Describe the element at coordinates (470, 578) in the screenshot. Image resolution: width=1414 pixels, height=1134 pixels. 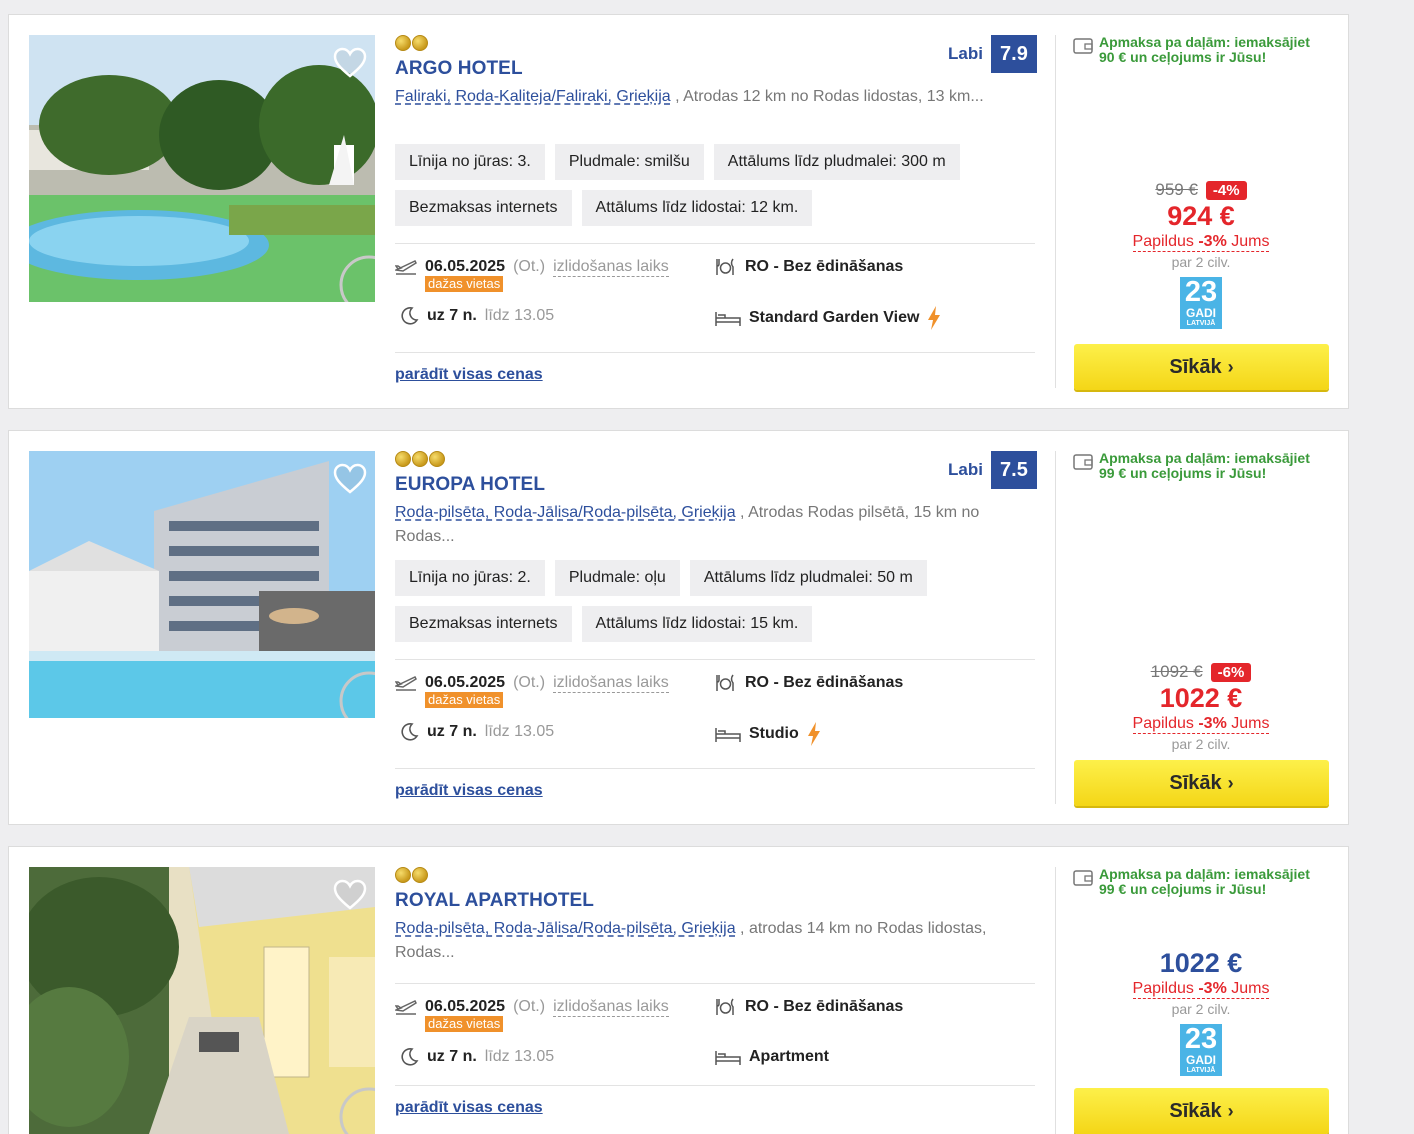
I see `feature-tag: Līnija no jūras: 2.` at that location.